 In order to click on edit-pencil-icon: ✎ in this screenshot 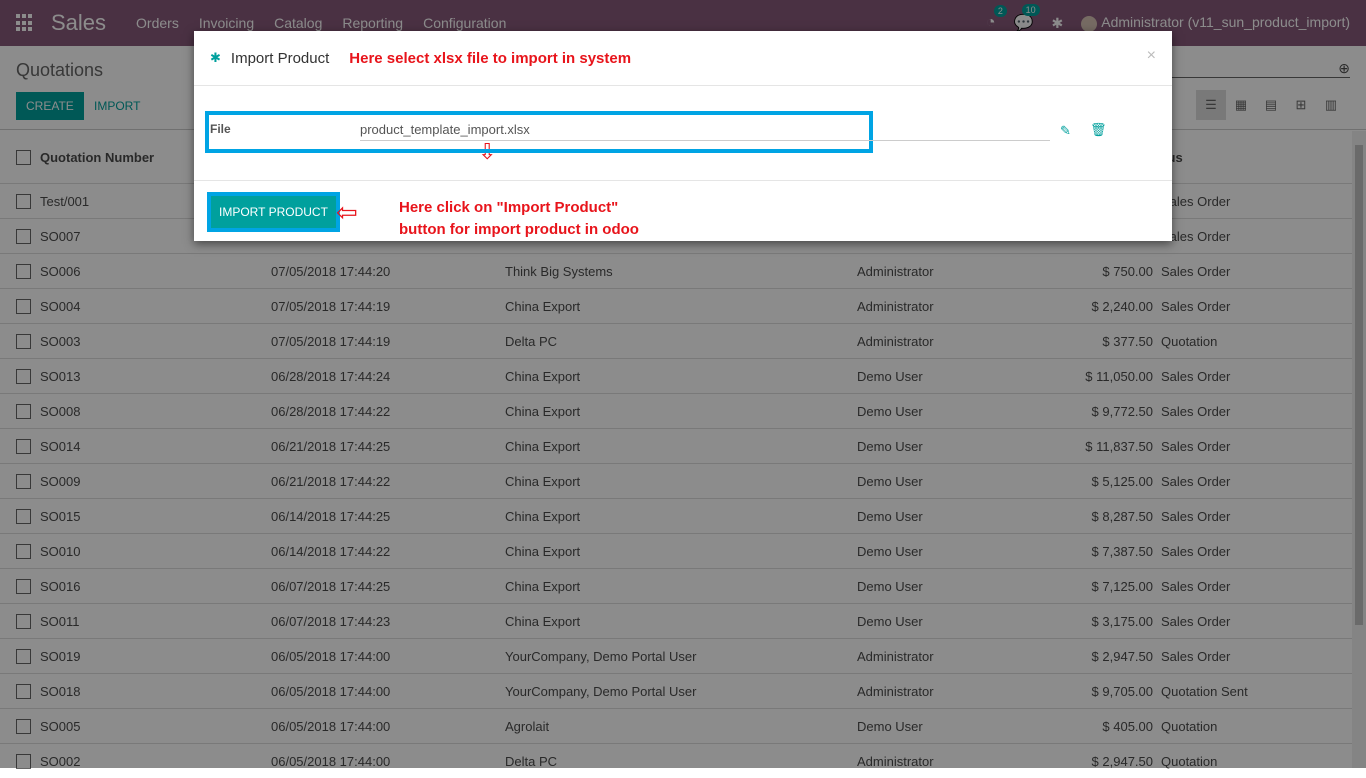, I will do `click(1065, 131)`.